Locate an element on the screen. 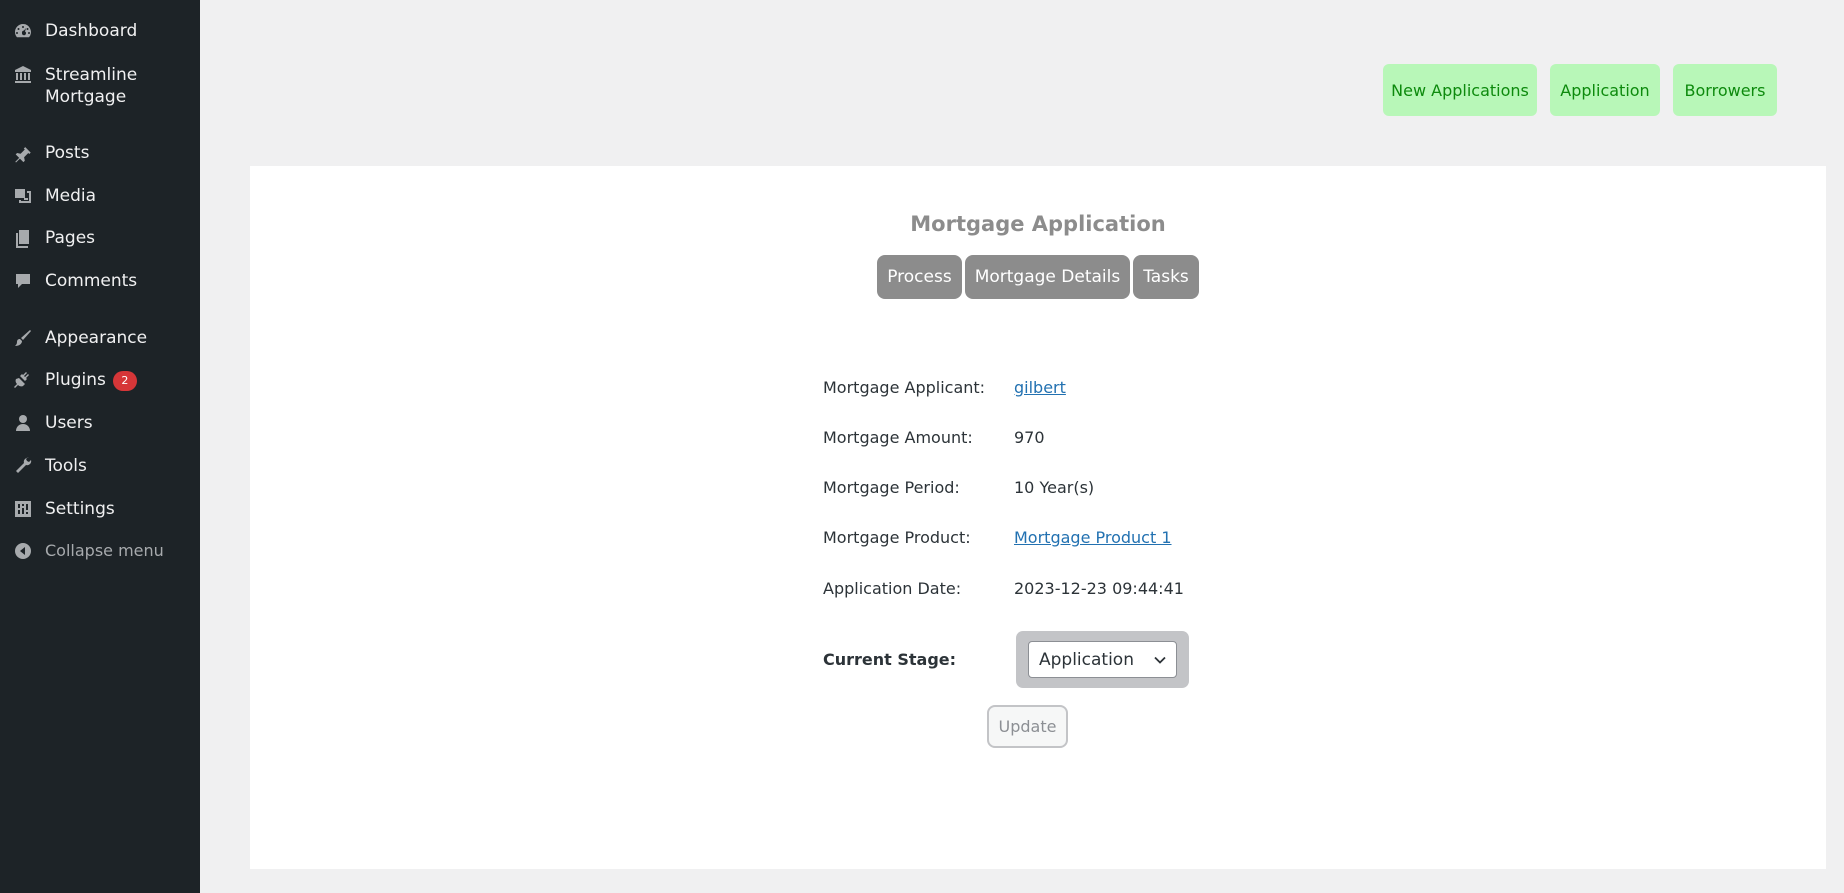 Image resolution: width=1844 pixels, height=893 pixels. product-label: Mortgage Product: is located at coordinates (897, 537).